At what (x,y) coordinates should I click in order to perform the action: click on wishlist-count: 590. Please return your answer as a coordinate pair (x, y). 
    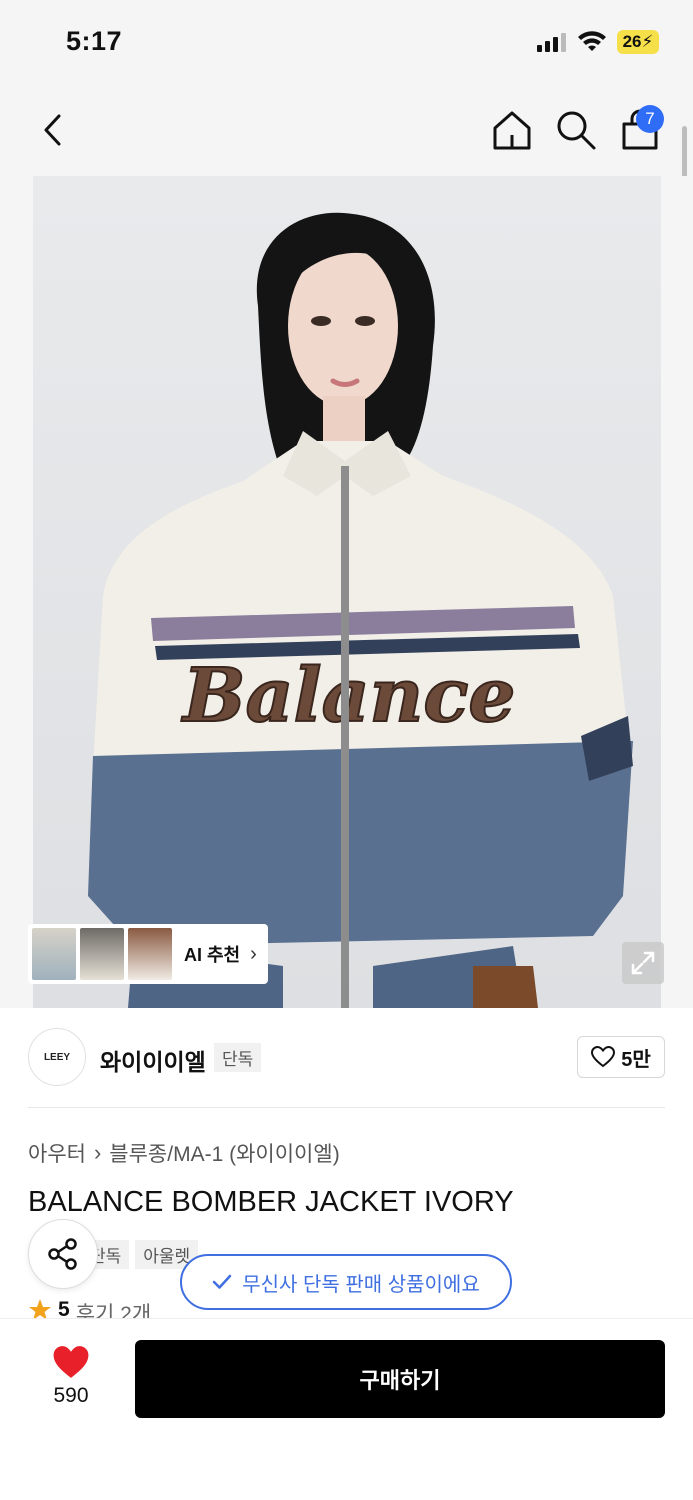
    Looking at the image, I should click on (71, 1395).